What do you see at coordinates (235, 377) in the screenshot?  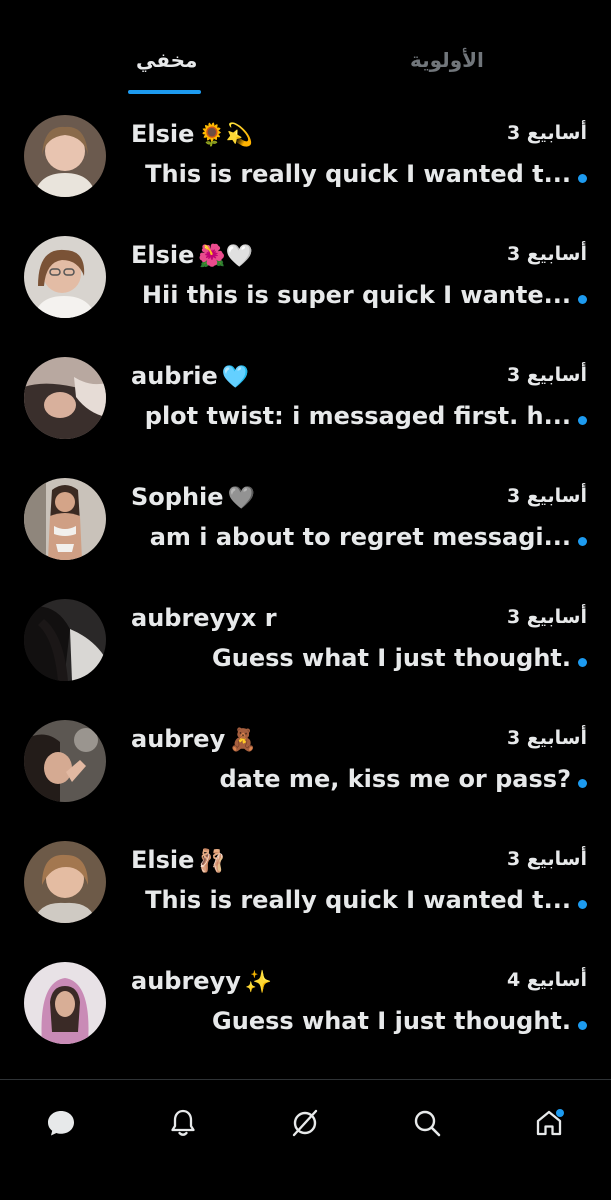 I see `name-emoji: 🩵` at bounding box center [235, 377].